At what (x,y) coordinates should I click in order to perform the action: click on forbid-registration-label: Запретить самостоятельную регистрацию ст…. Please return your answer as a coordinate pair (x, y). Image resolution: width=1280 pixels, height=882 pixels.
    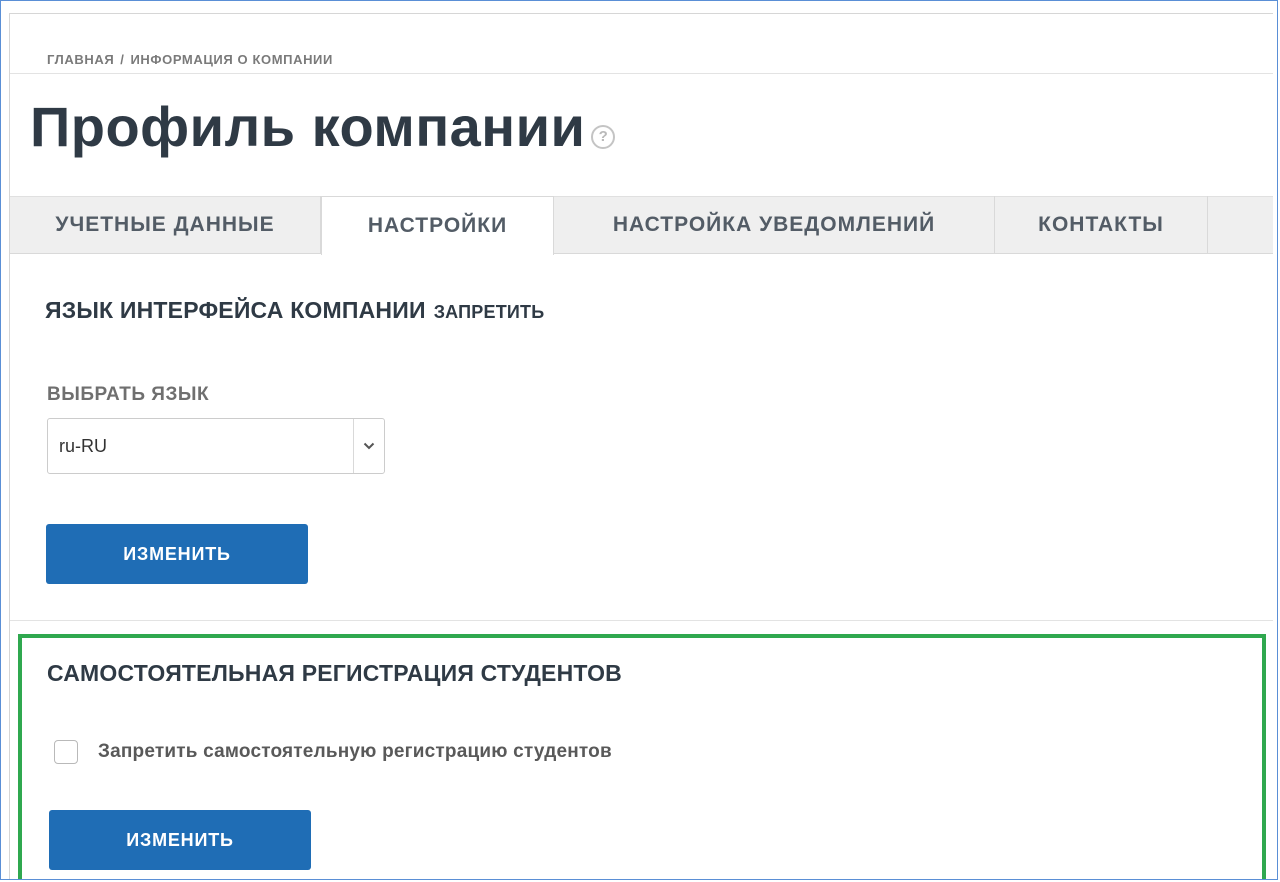
    Looking at the image, I should click on (355, 752).